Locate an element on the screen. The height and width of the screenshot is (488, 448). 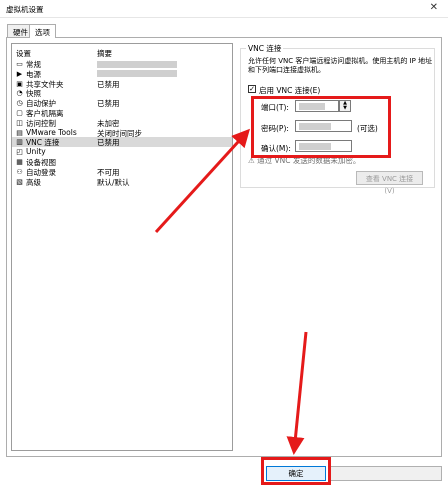
arrow-to-vnc-fields is located at coordinates (202, 181).